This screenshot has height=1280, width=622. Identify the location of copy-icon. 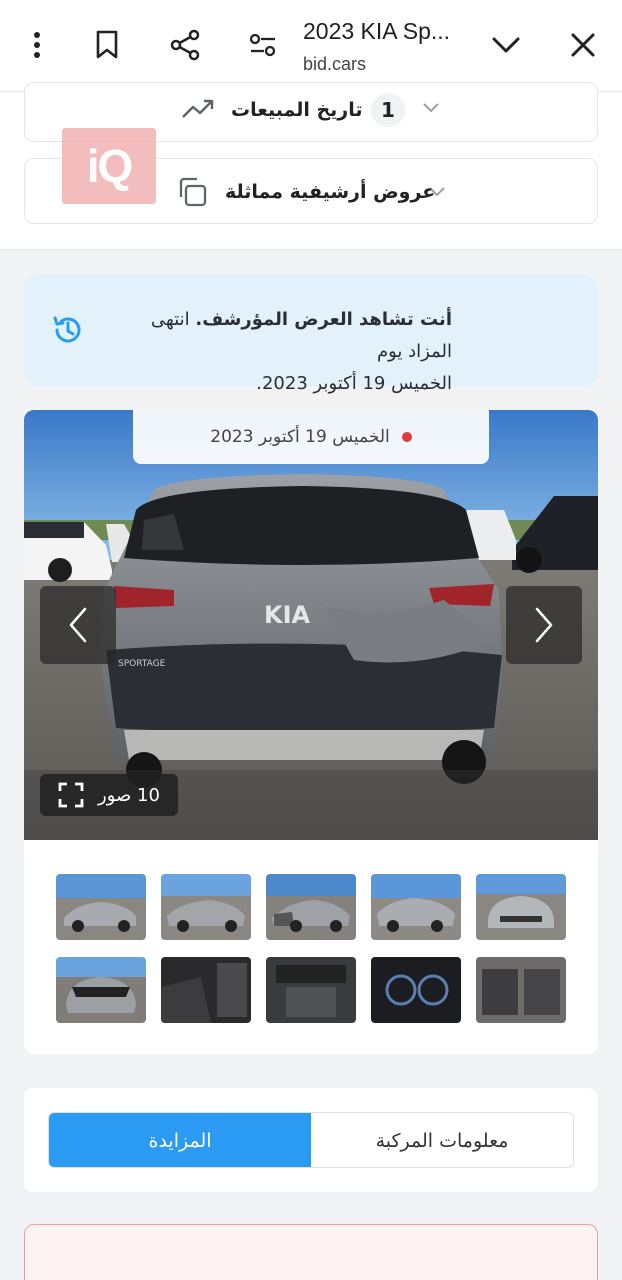
(193, 192).